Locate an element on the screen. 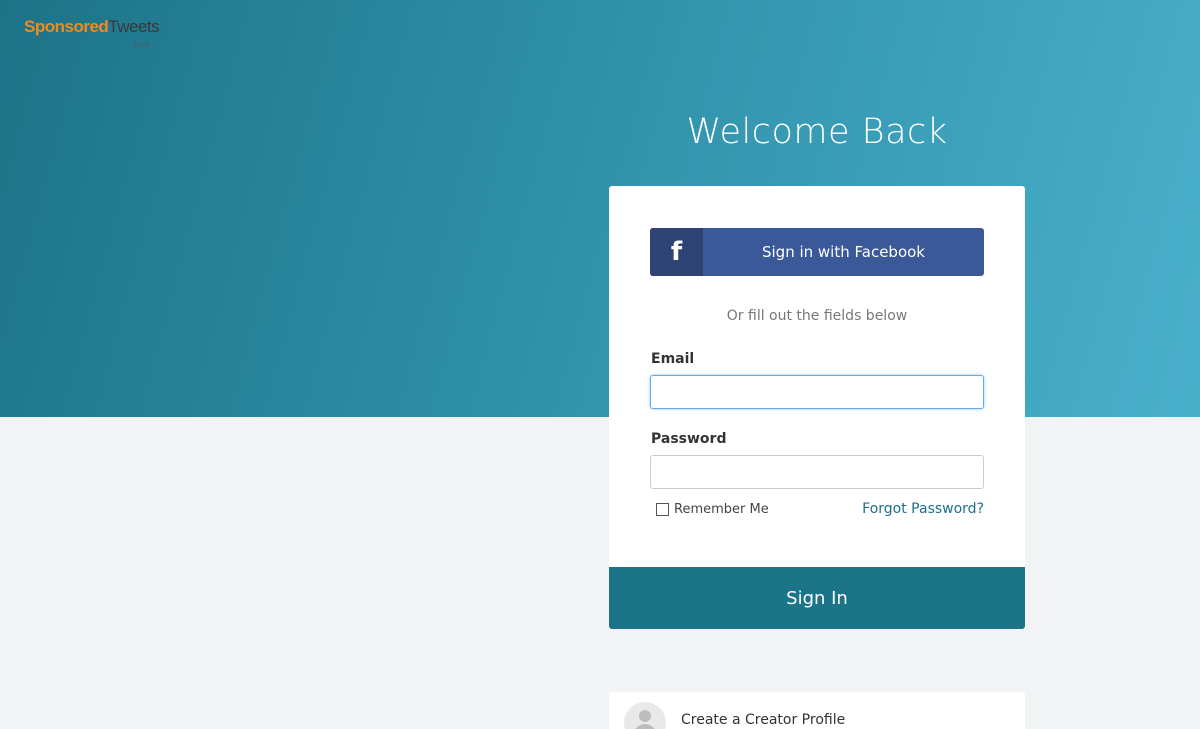  facebook-icon: f is located at coordinates (676, 252).